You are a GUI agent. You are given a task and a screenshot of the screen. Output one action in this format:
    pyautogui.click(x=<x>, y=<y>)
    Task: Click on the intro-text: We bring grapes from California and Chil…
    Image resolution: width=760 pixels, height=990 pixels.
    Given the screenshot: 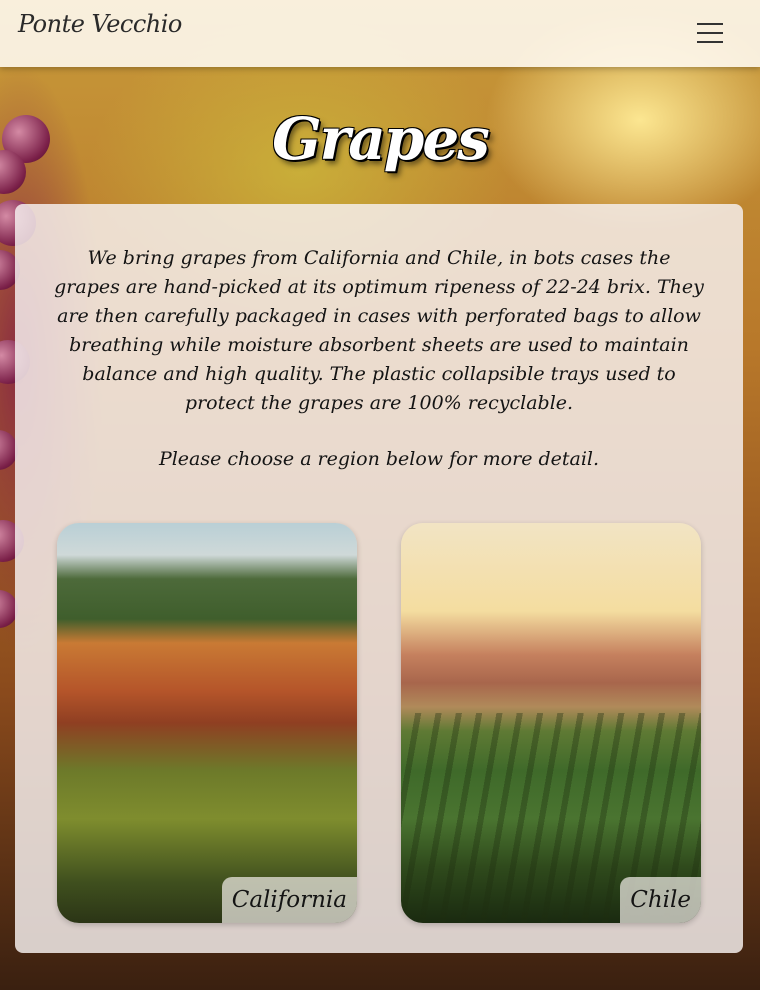 What is the action you would take?
    pyautogui.click(x=379, y=330)
    